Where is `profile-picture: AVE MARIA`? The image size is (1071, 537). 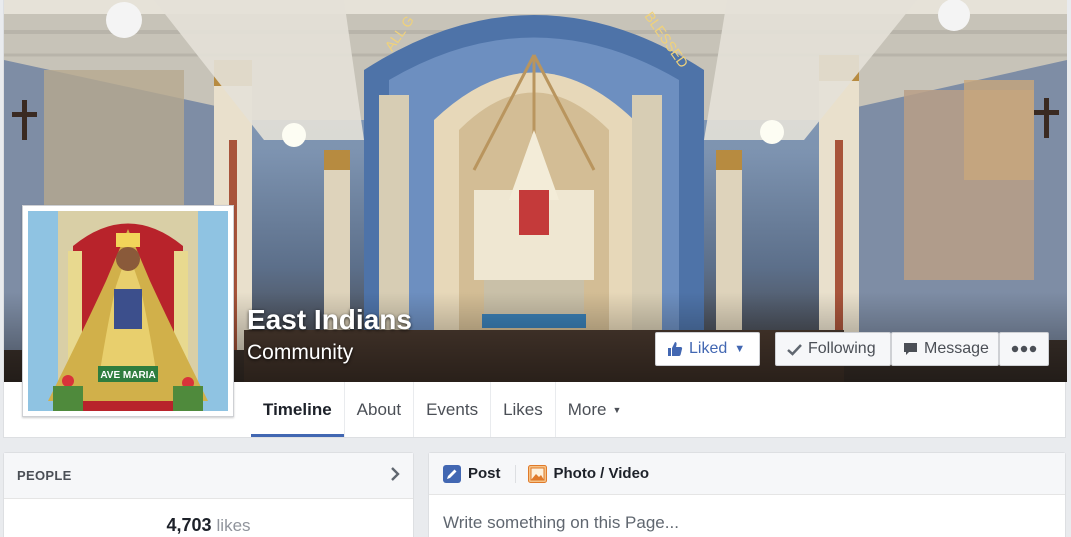 profile-picture: AVE MARIA is located at coordinates (128, 311).